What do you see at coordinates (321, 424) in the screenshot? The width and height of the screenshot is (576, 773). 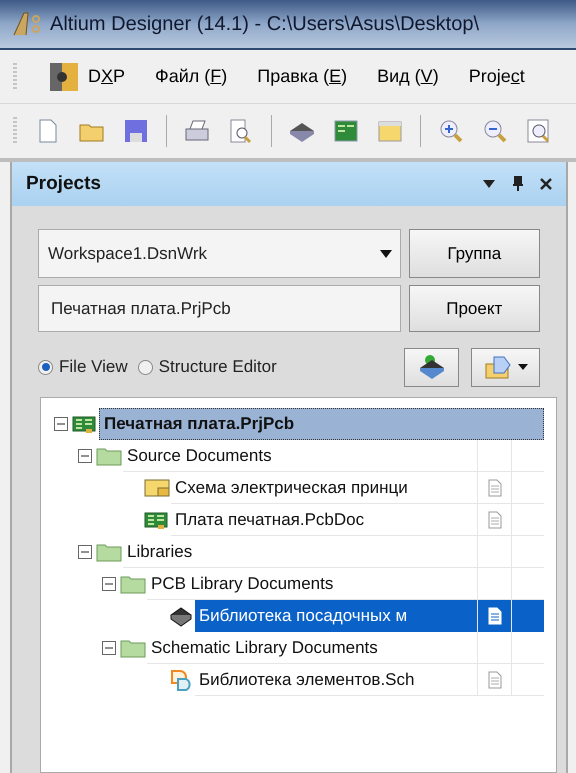 I see `tree-item: Печатная плата.PrjPcb` at bounding box center [321, 424].